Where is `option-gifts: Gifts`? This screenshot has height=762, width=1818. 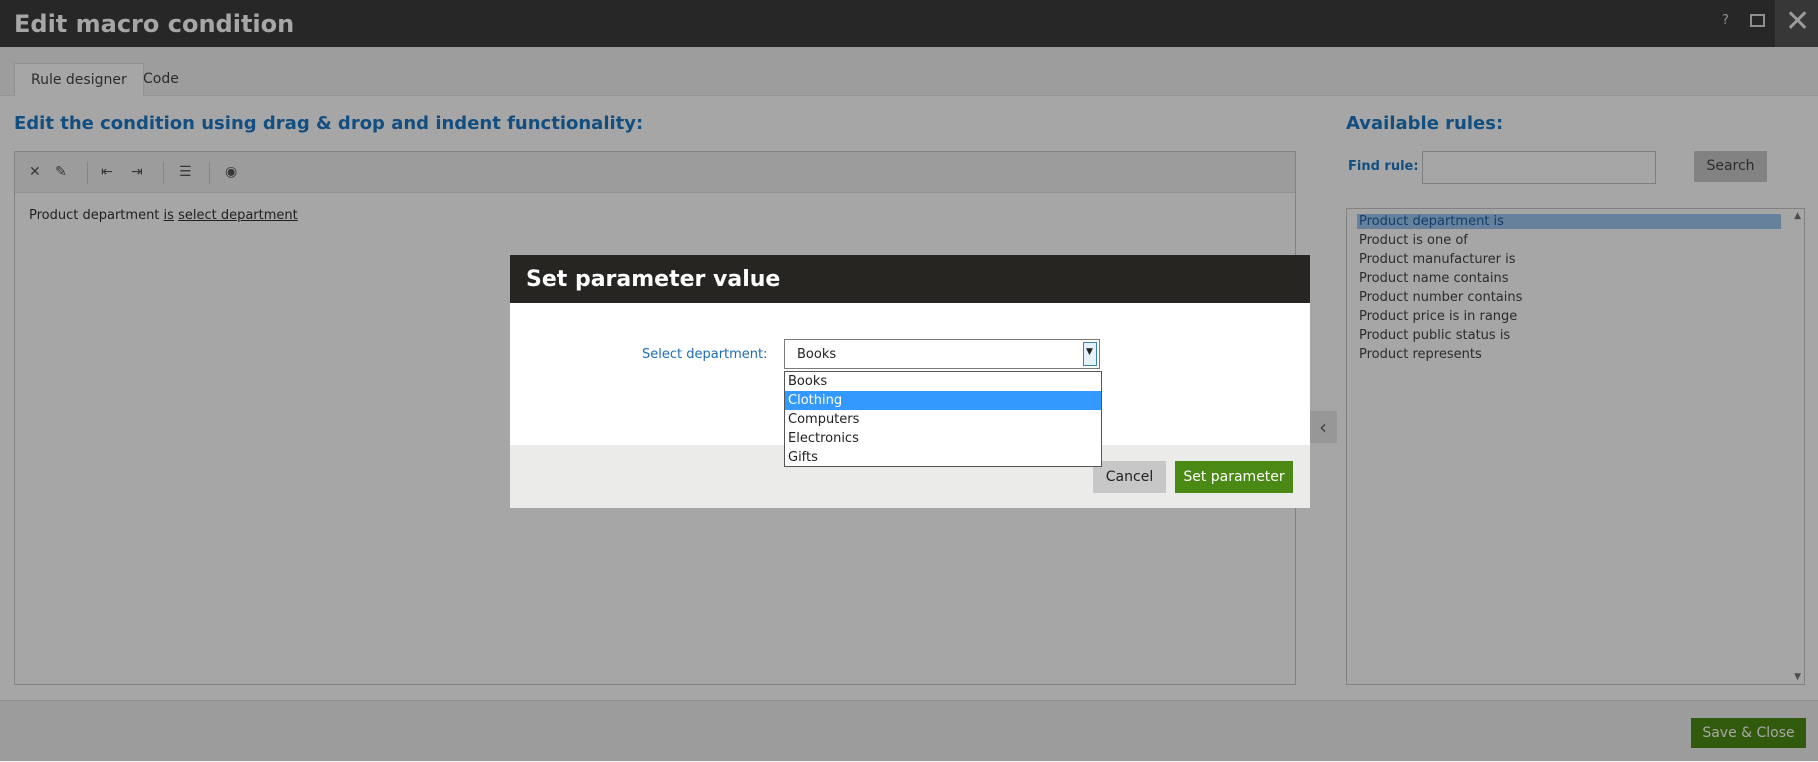
option-gifts: Gifts is located at coordinates (943, 457).